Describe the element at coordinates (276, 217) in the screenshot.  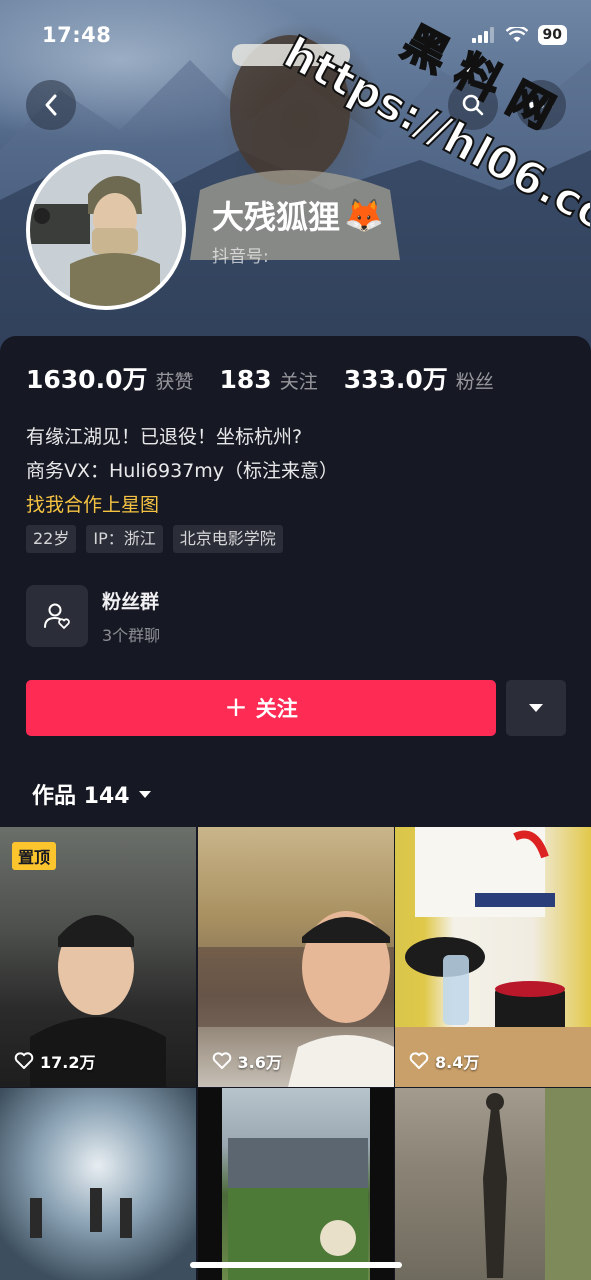
I see `nickname-text: 大残狐狸` at that location.